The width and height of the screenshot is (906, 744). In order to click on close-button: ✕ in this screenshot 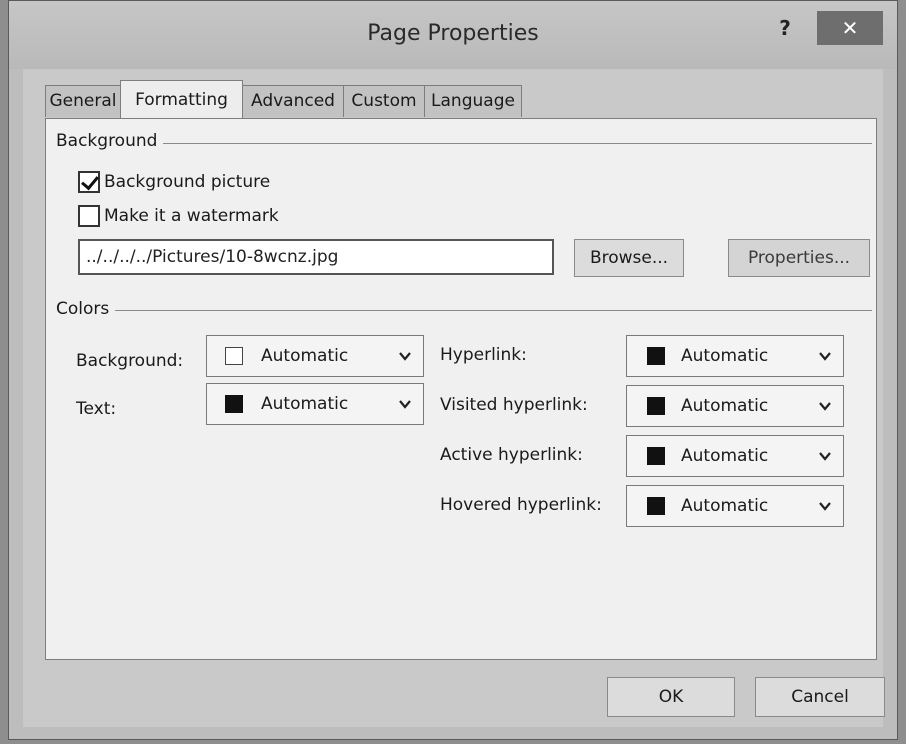, I will do `click(850, 28)`.